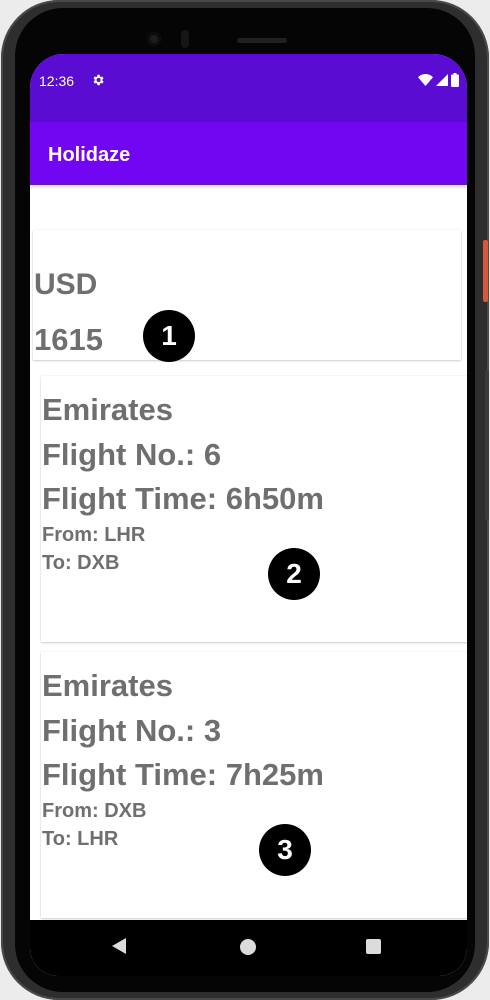 The height and width of the screenshot is (1000, 490). Describe the element at coordinates (185, 39) in the screenshot. I see `proximity-sensor` at that location.